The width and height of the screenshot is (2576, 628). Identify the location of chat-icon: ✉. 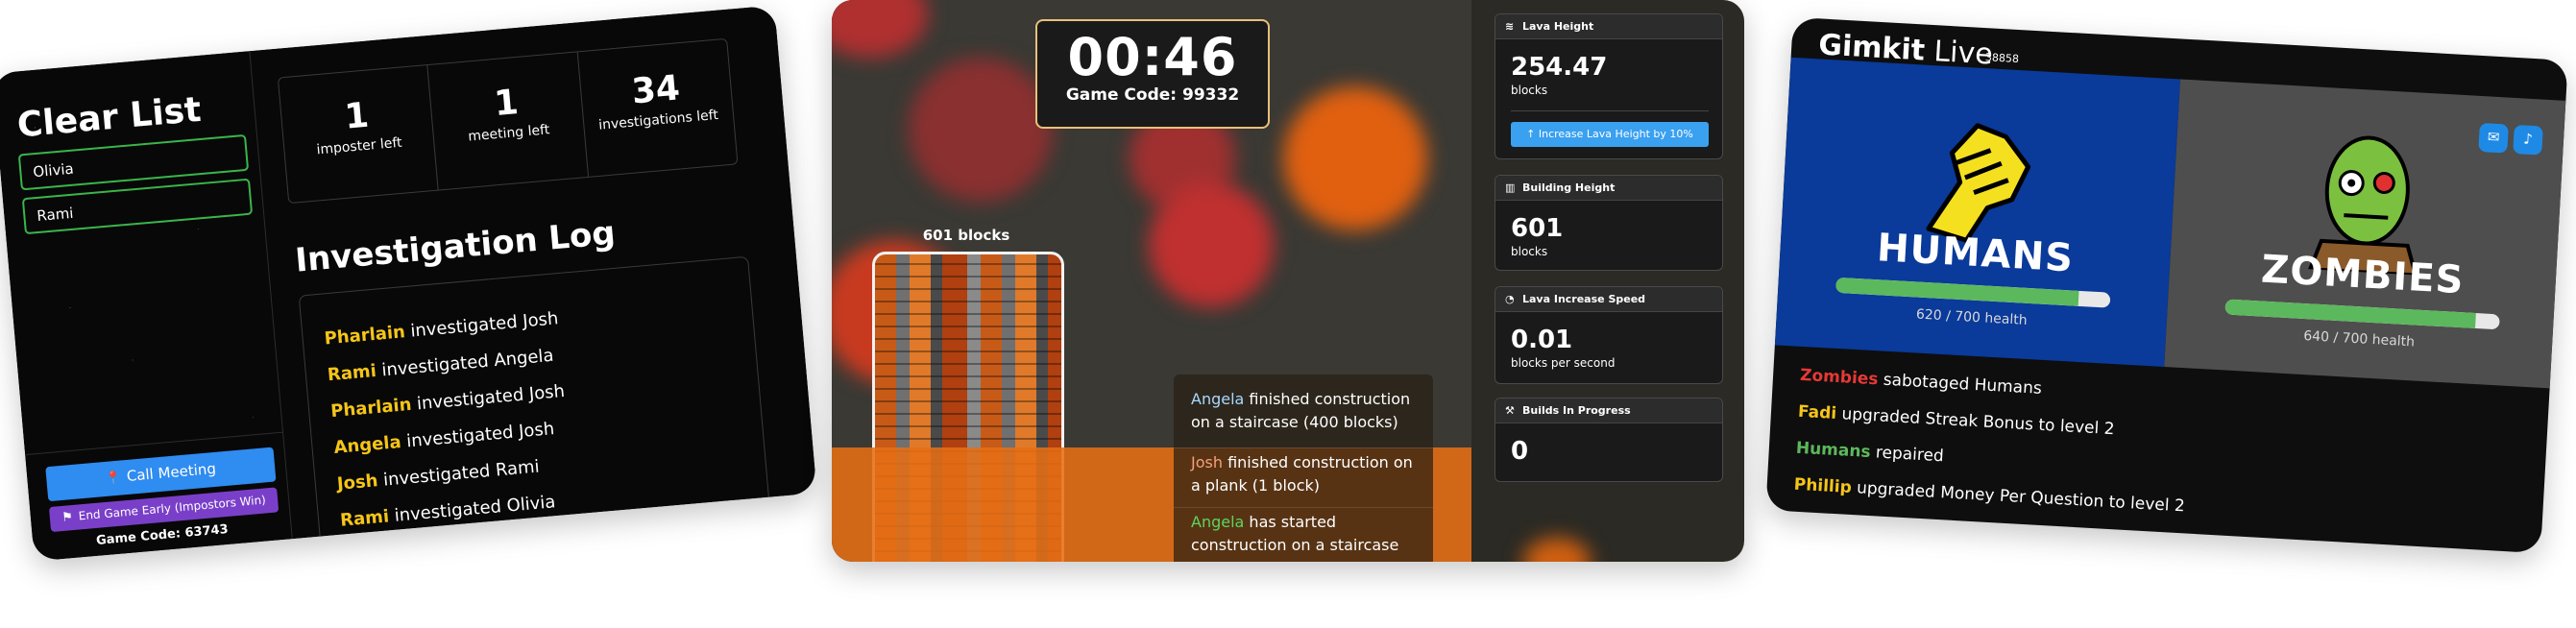
(2493, 137).